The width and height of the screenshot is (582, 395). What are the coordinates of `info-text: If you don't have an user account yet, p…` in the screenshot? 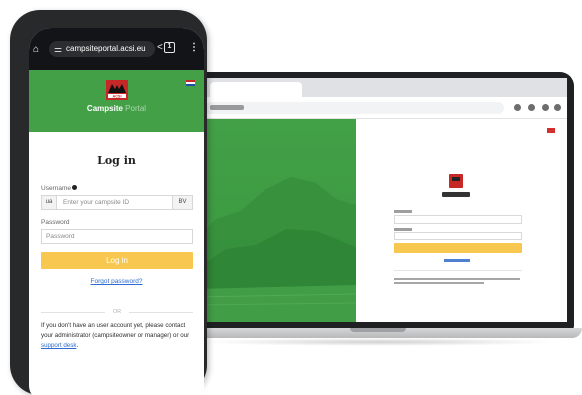 It's located at (115, 330).